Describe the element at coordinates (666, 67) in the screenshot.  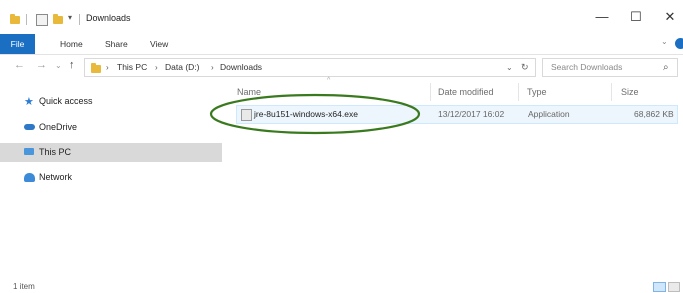
I see `search-icon: ⌕` at that location.